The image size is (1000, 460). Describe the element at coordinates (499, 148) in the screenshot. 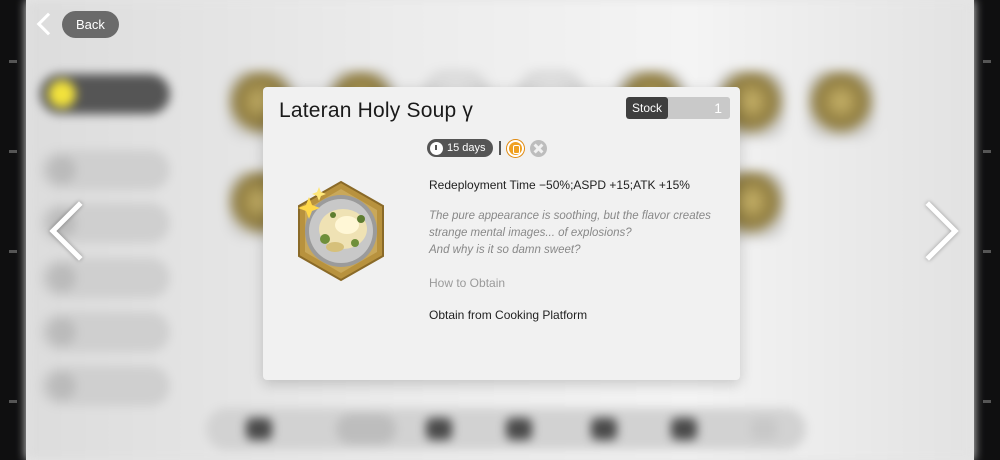

I see `tag-divider` at that location.